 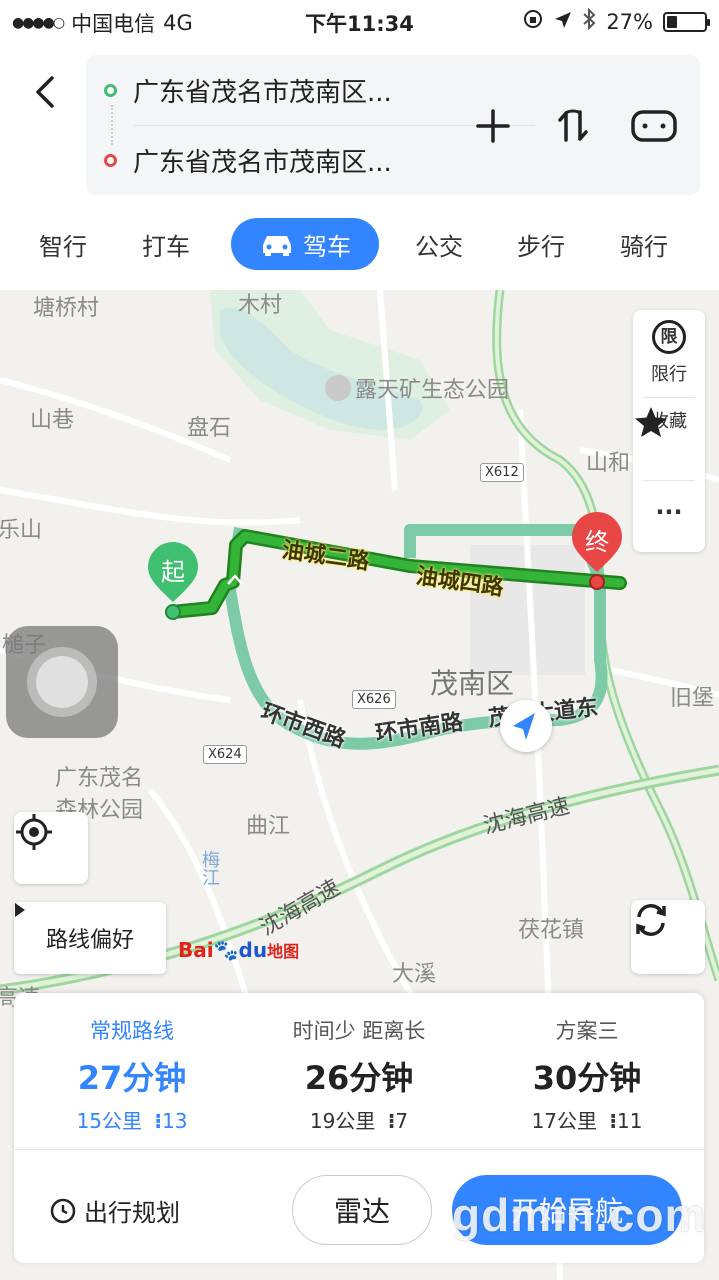 I want to click on place-label: 山巷, so click(x=52, y=420).